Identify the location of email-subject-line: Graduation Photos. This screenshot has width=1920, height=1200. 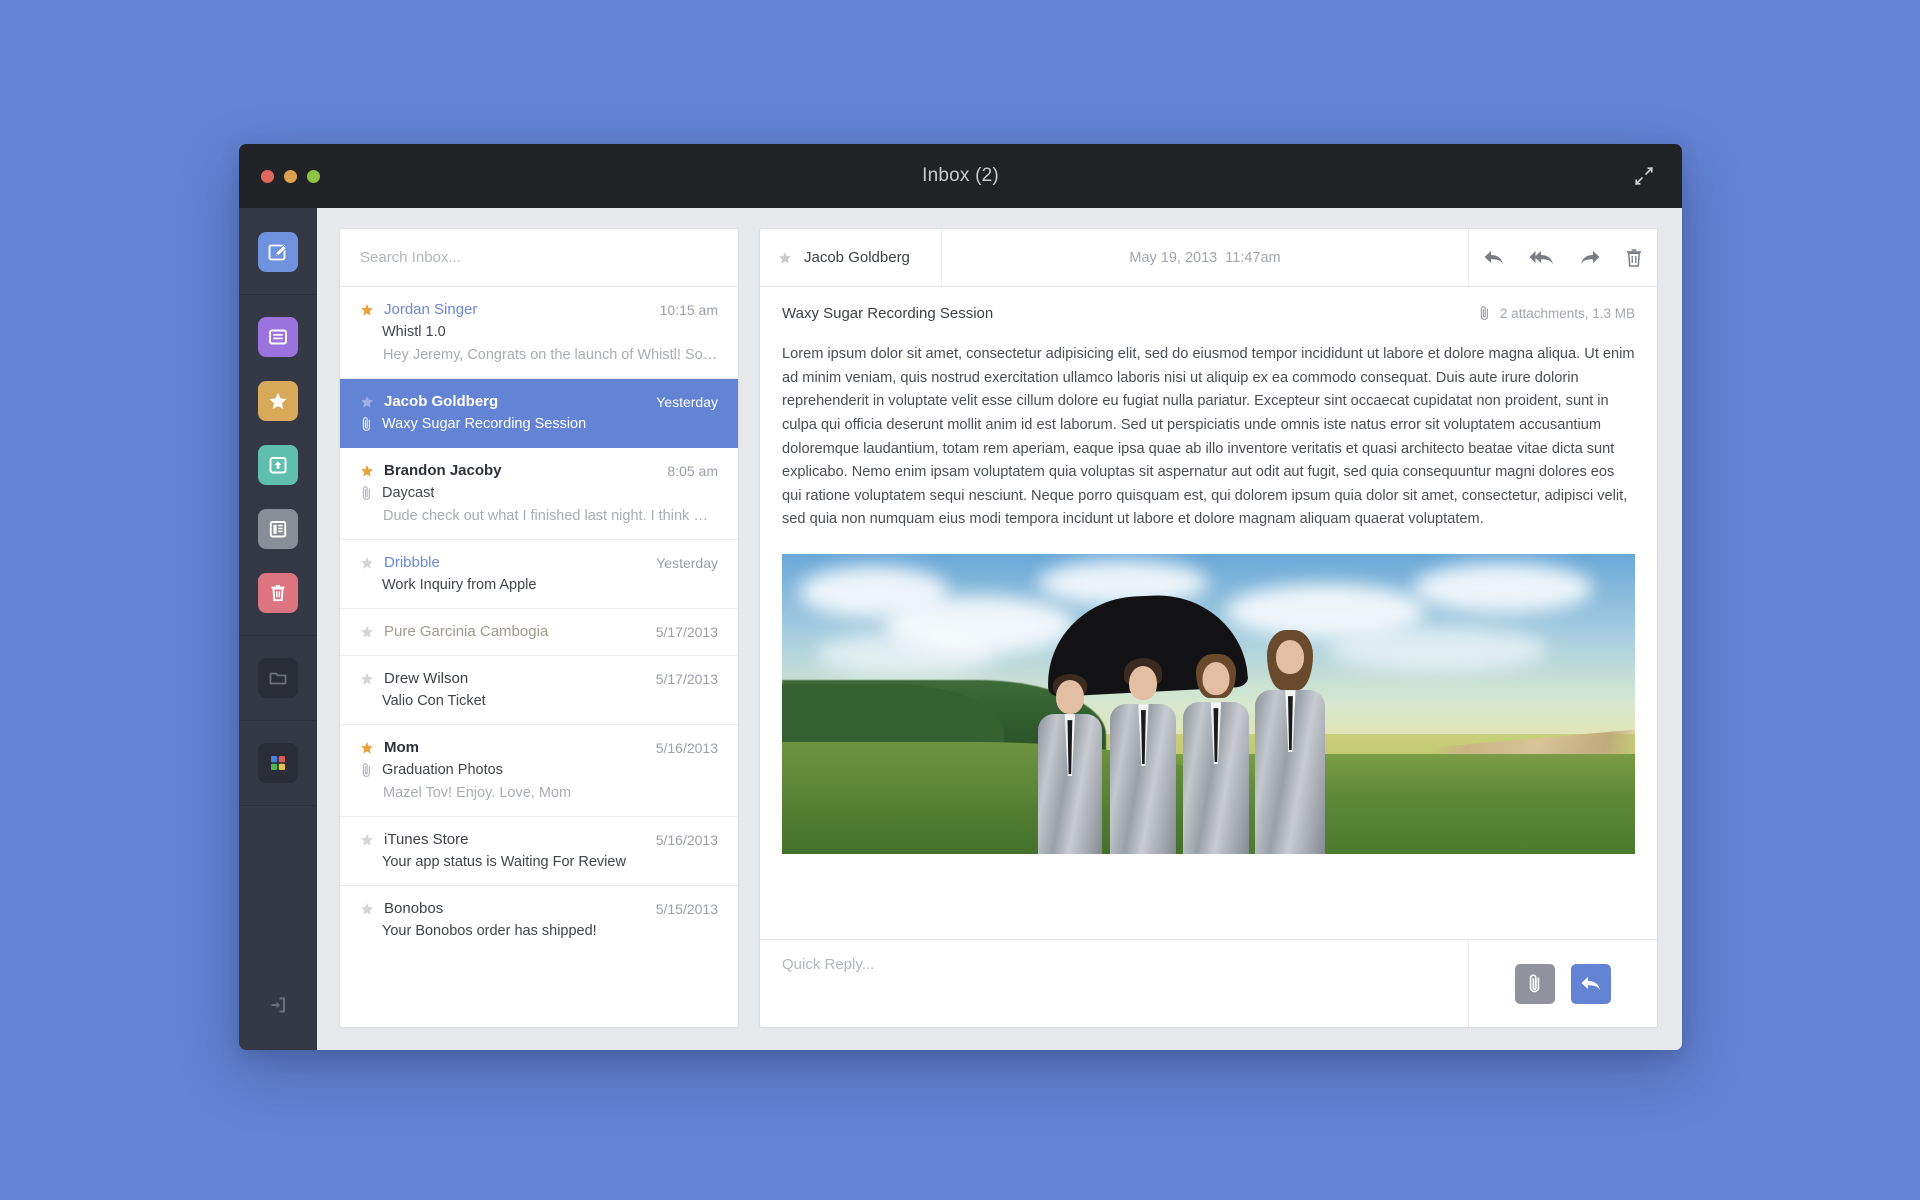
(539, 770).